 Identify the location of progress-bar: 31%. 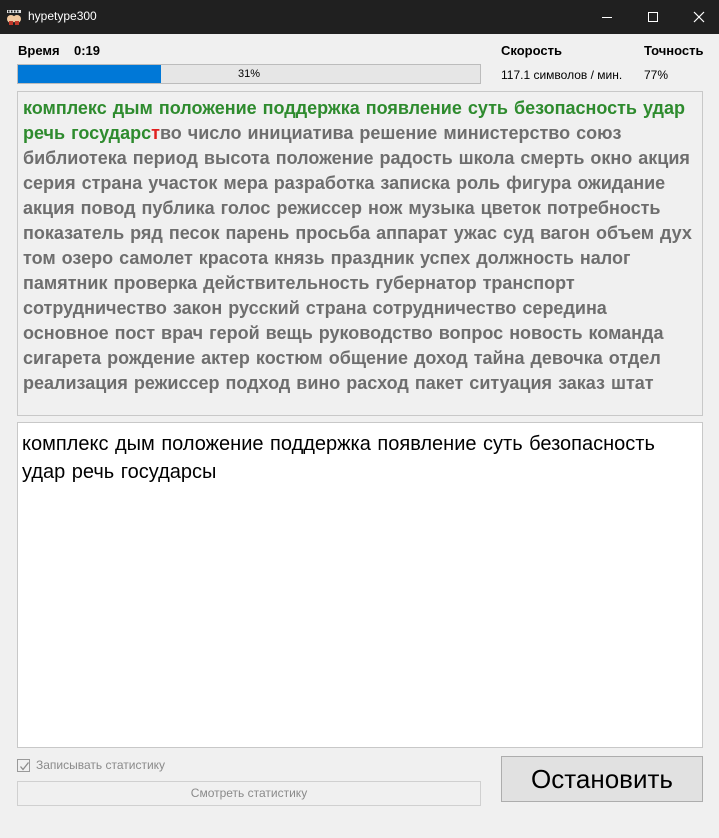
(249, 74).